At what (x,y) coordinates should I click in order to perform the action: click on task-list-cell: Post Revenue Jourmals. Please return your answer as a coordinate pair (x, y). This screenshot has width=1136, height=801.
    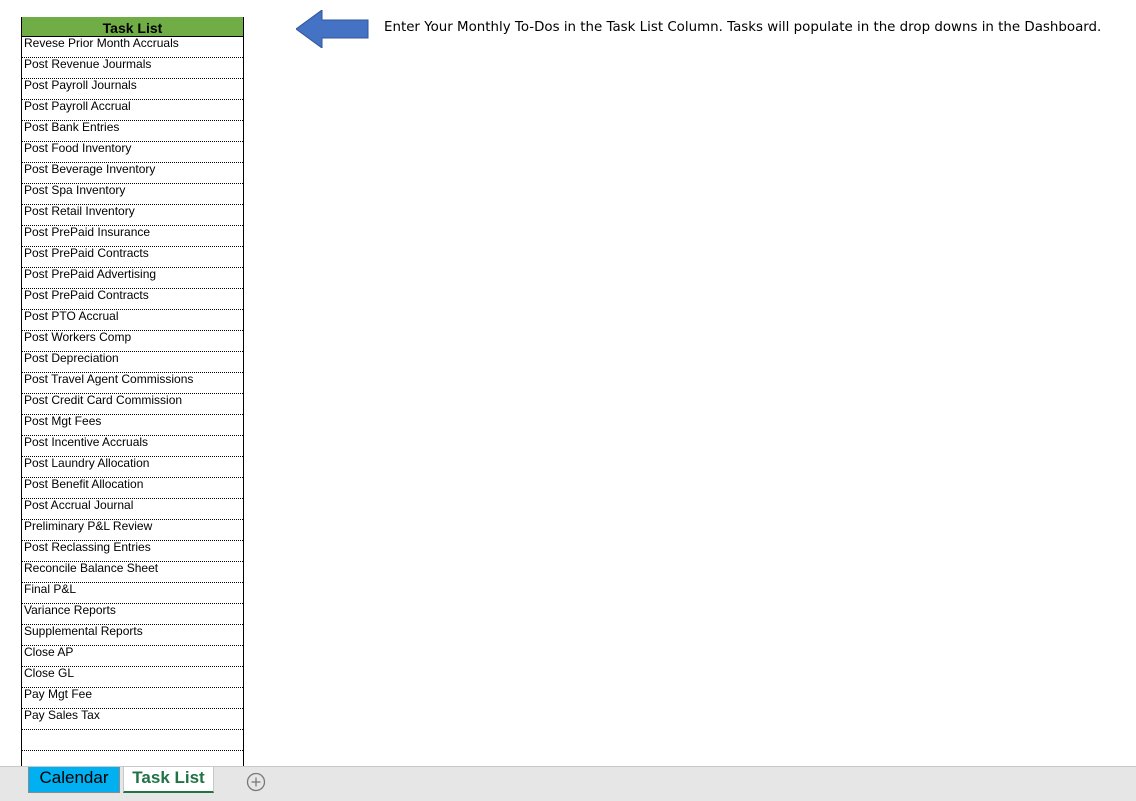
    Looking at the image, I should click on (132, 68).